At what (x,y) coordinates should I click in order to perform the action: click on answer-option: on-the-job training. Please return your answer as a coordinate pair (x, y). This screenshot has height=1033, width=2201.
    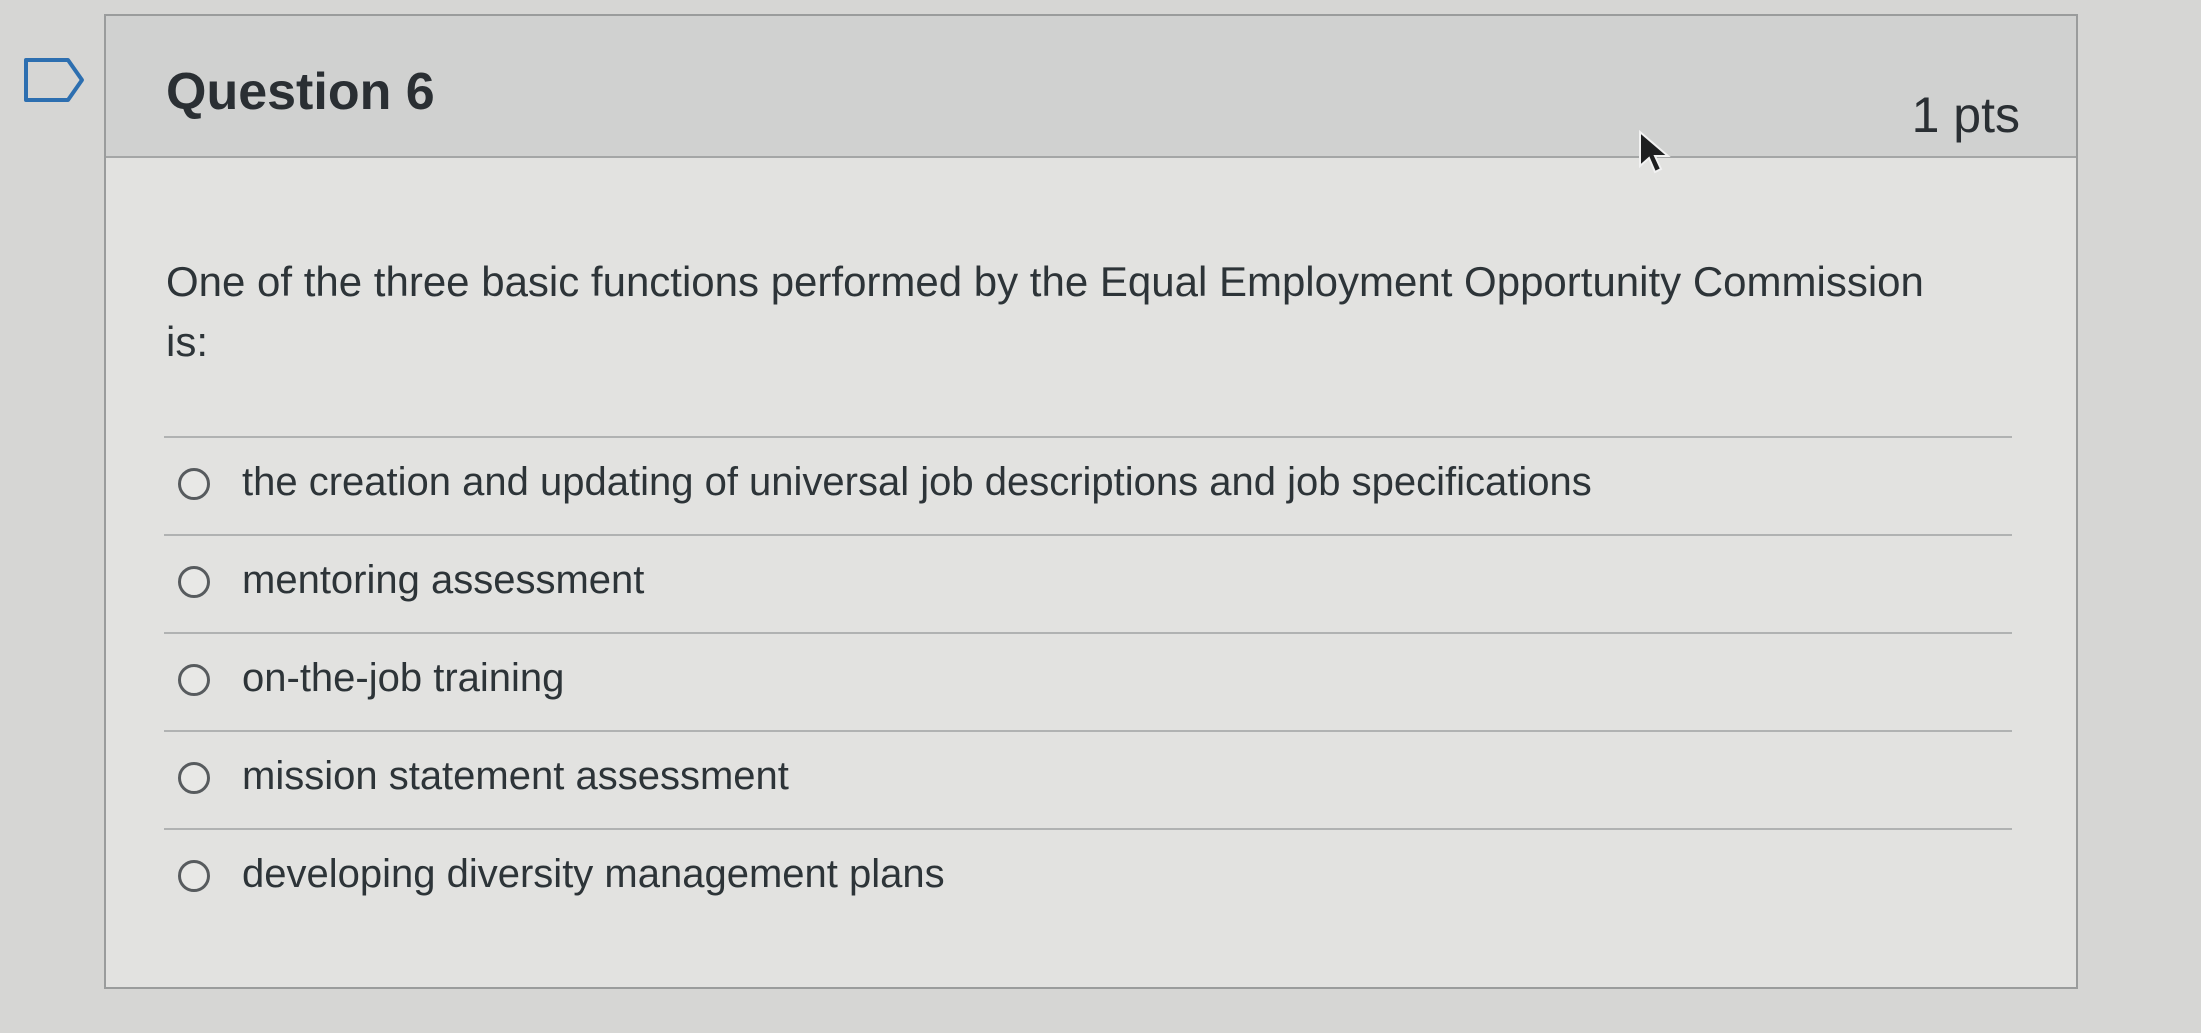
    Looking at the image, I should click on (1088, 681).